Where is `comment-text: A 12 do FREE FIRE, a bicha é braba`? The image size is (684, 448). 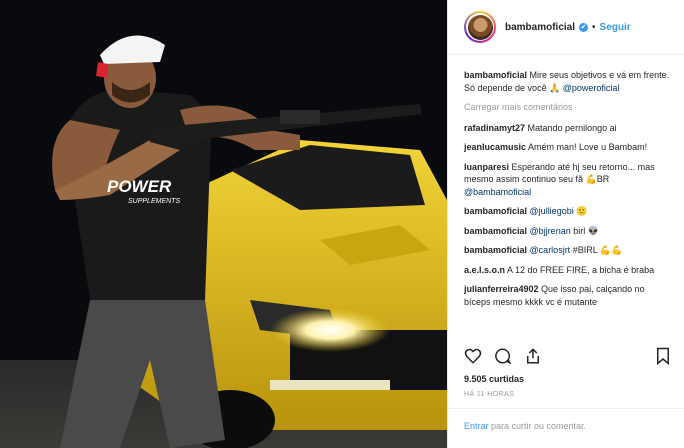 comment-text: A 12 do FREE FIRE, a bicha é braba is located at coordinates (580, 269).